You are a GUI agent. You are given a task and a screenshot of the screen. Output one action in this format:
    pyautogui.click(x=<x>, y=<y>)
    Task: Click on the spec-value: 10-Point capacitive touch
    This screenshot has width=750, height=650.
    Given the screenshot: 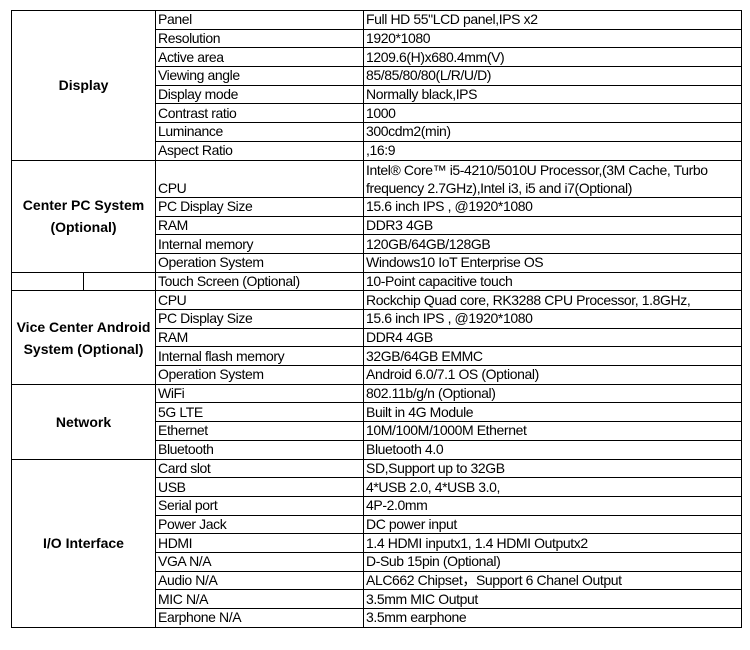 What is the action you would take?
    pyautogui.click(x=552, y=281)
    